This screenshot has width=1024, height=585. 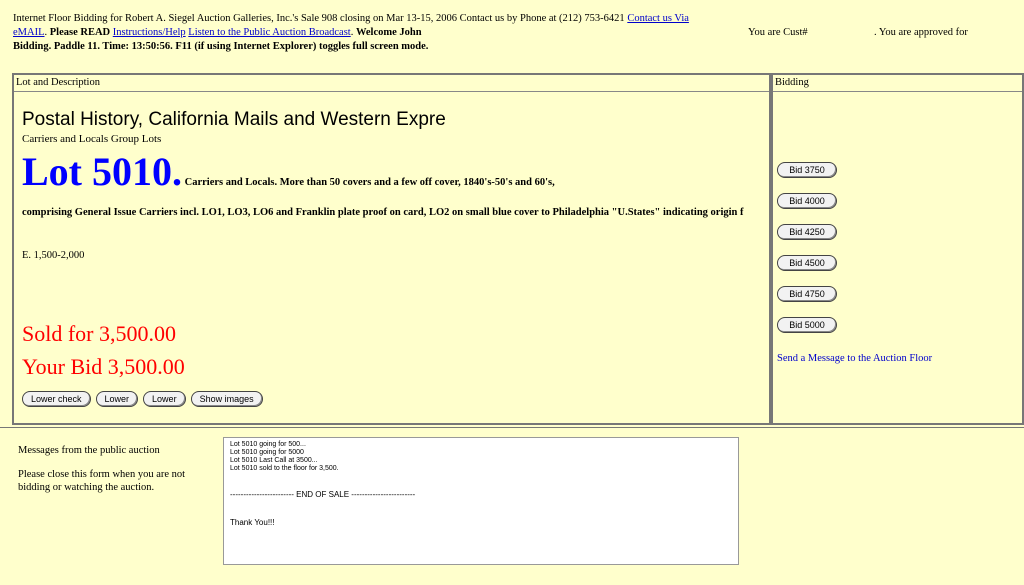 What do you see at coordinates (921, 32) in the screenshot?
I see `approval-status: . You are approved for` at bounding box center [921, 32].